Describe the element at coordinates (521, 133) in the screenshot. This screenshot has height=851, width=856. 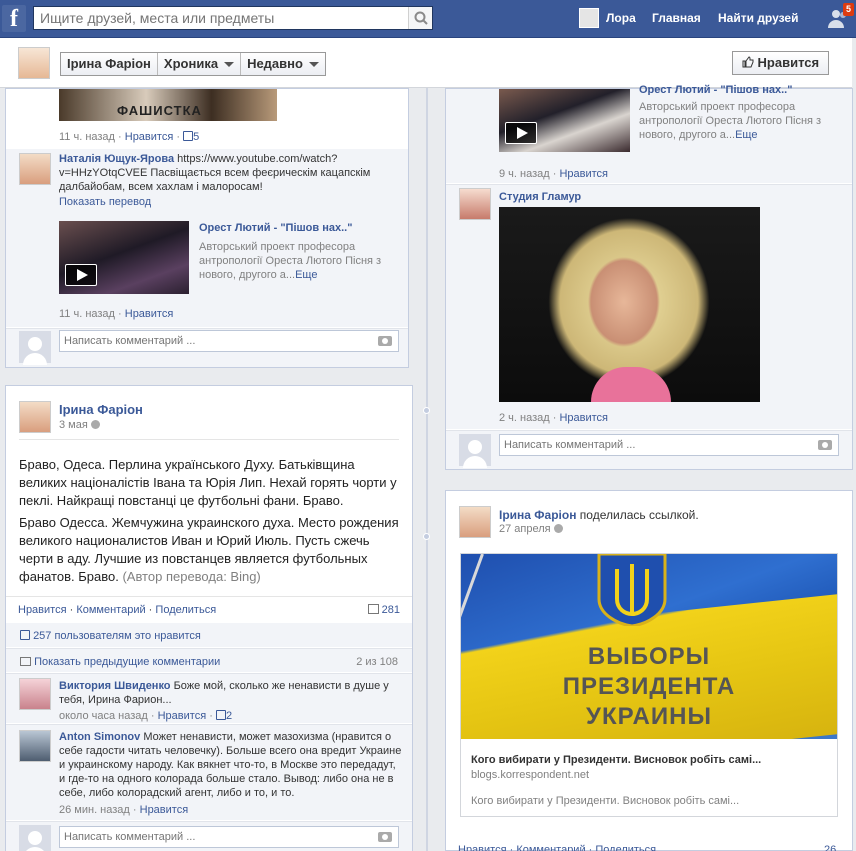
I see `play-icon` at that location.